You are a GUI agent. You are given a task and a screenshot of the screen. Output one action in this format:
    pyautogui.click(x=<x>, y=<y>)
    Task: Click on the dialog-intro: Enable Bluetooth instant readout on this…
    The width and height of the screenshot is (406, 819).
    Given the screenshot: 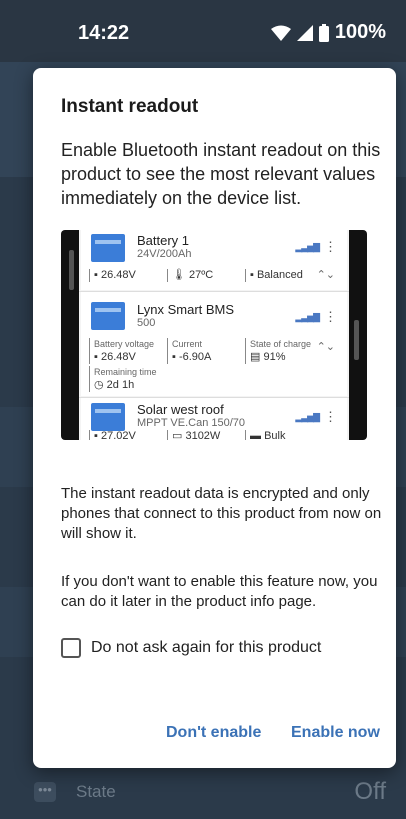 What is the action you would take?
    pyautogui.click(x=221, y=174)
    